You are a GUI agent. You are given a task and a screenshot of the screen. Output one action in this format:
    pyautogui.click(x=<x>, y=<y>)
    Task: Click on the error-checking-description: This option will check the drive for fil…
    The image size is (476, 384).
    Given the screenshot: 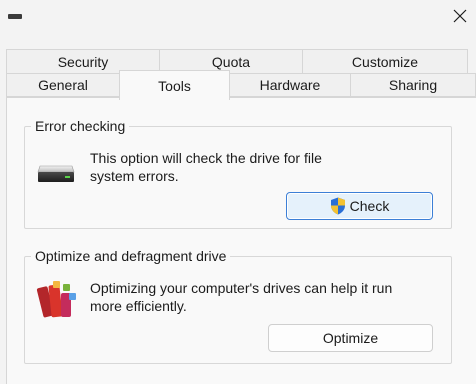 What is the action you would take?
    pyautogui.click(x=206, y=167)
    